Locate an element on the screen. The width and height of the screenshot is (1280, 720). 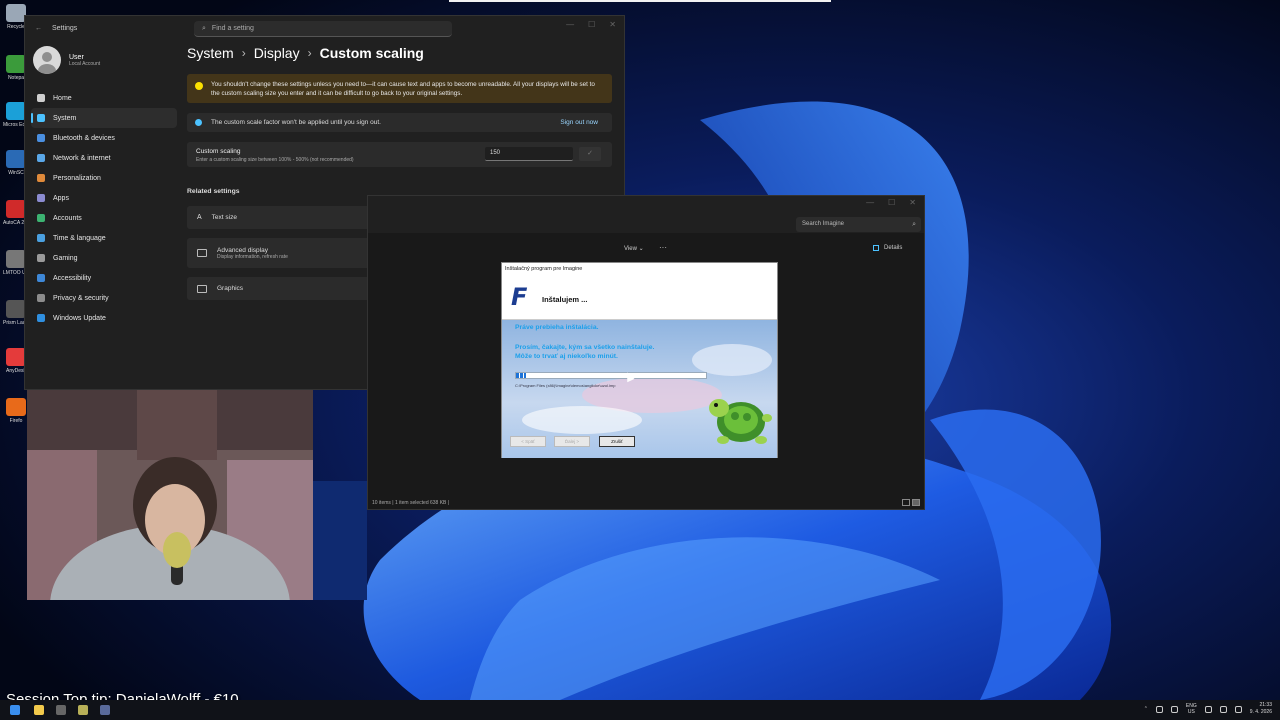
network-icon is located at coordinates (1159, 709).